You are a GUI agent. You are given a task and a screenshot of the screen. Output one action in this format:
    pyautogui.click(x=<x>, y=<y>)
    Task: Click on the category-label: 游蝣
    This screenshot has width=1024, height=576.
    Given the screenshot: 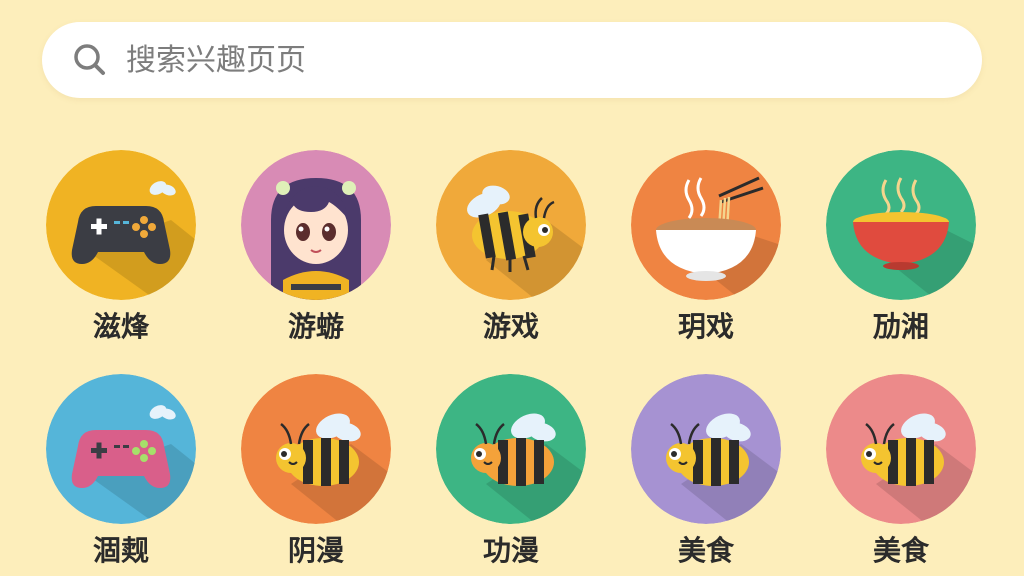 What is the action you would take?
    pyautogui.click(x=315, y=326)
    